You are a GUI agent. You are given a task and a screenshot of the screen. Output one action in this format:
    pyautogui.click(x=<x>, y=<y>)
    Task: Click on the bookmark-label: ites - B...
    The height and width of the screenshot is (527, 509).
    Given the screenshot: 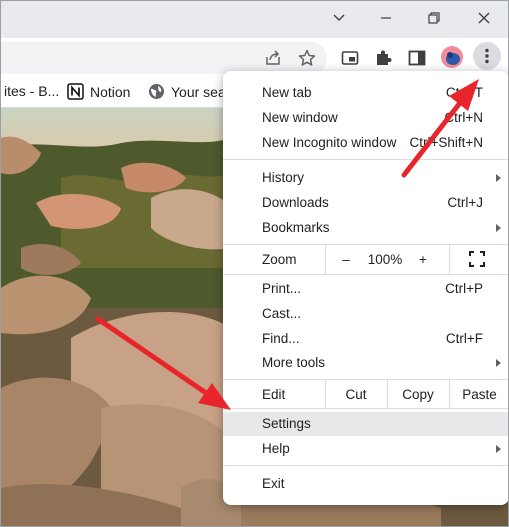 What is the action you would take?
    pyautogui.click(x=32, y=91)
    